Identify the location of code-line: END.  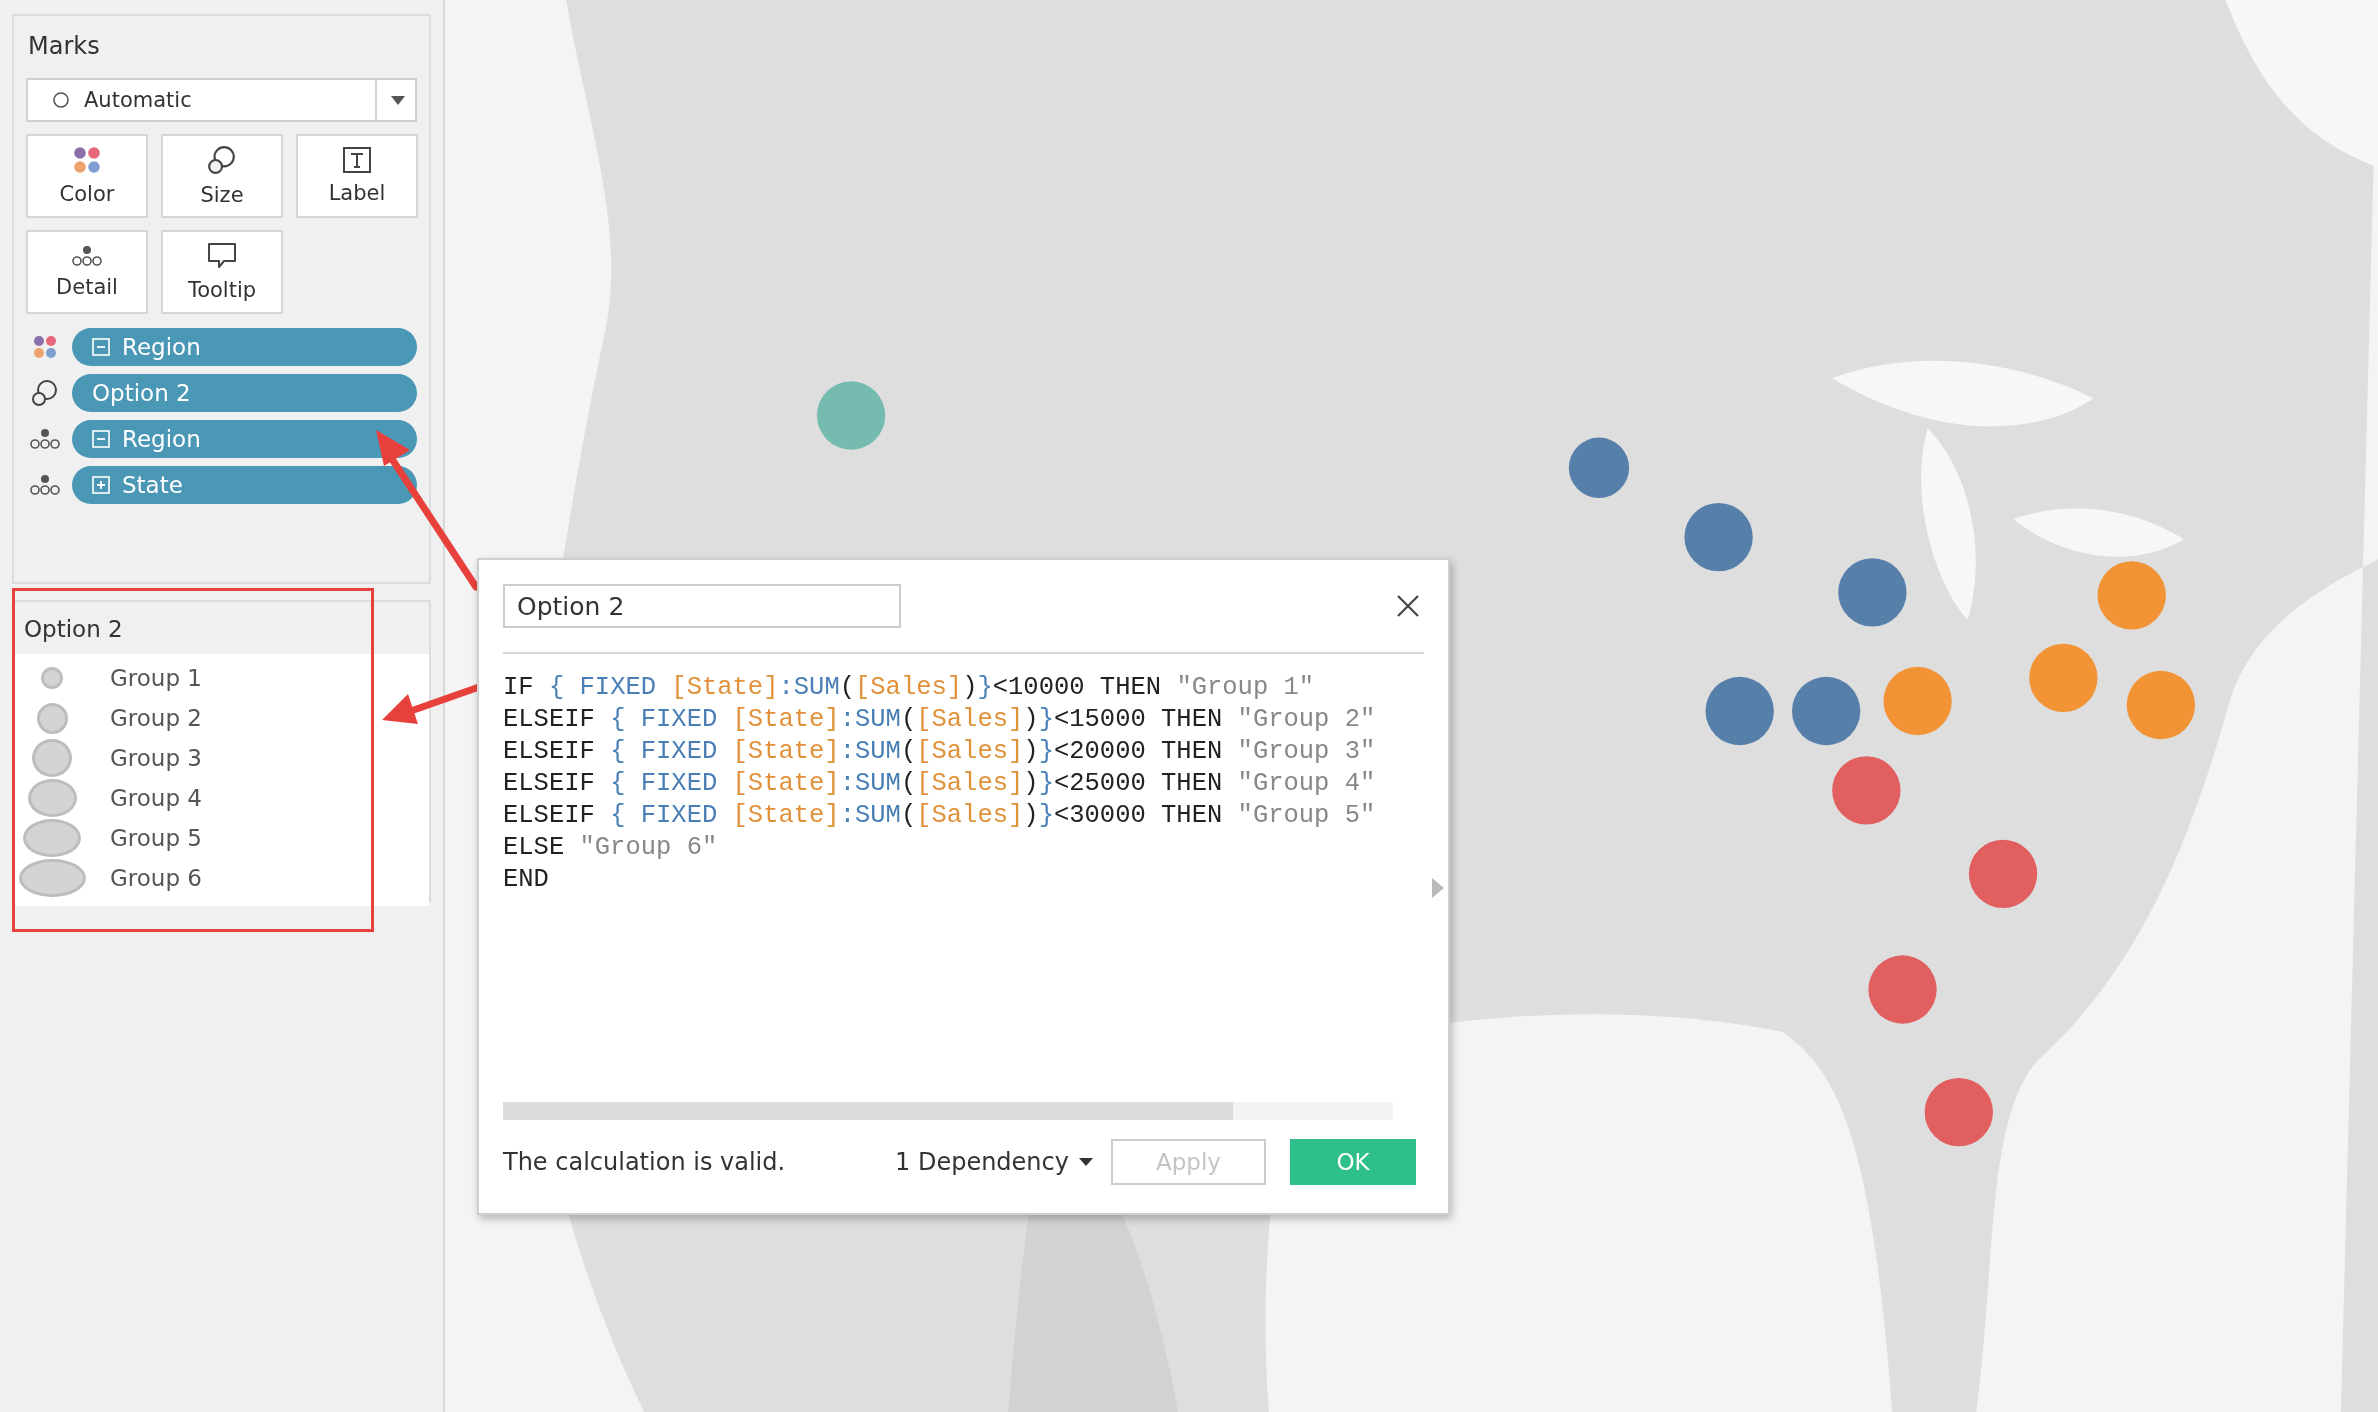
(526, 880).